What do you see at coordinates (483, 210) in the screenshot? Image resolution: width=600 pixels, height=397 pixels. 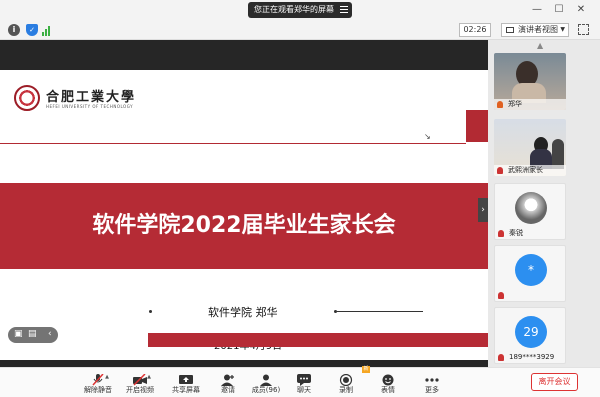 I see `panel-collapse-button: ›` at bounding box center [483, 210].